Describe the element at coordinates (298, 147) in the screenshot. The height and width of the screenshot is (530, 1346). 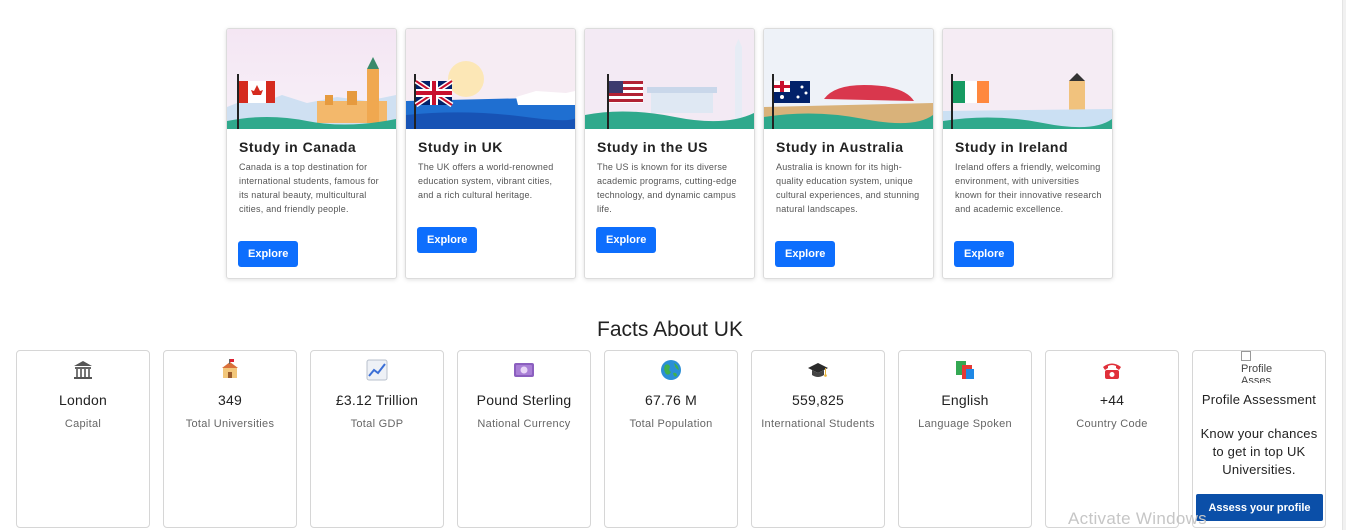
I see `card-title: Study in Canada` at that location.